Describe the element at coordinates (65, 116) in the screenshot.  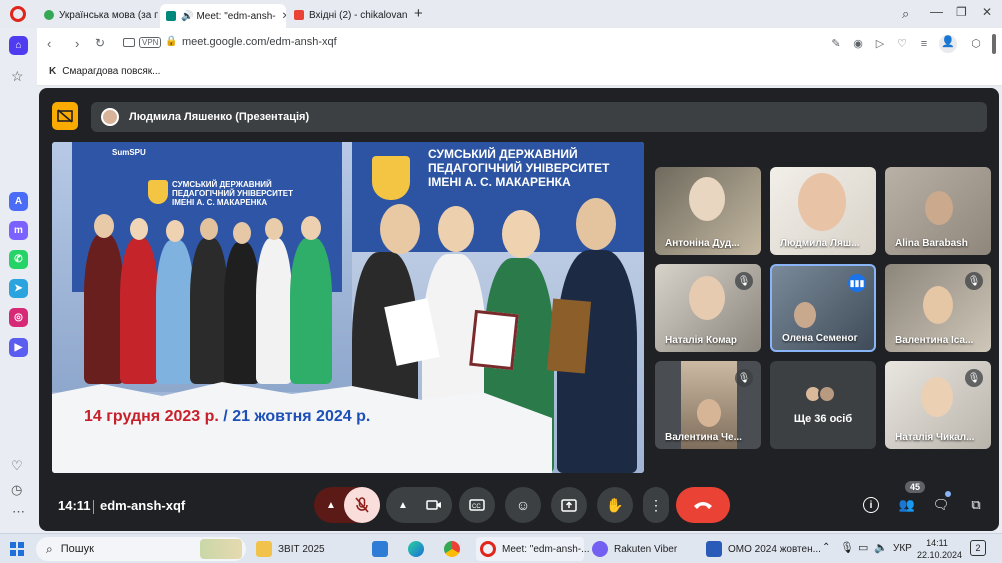
I see `stop-presentation-button` at that location.